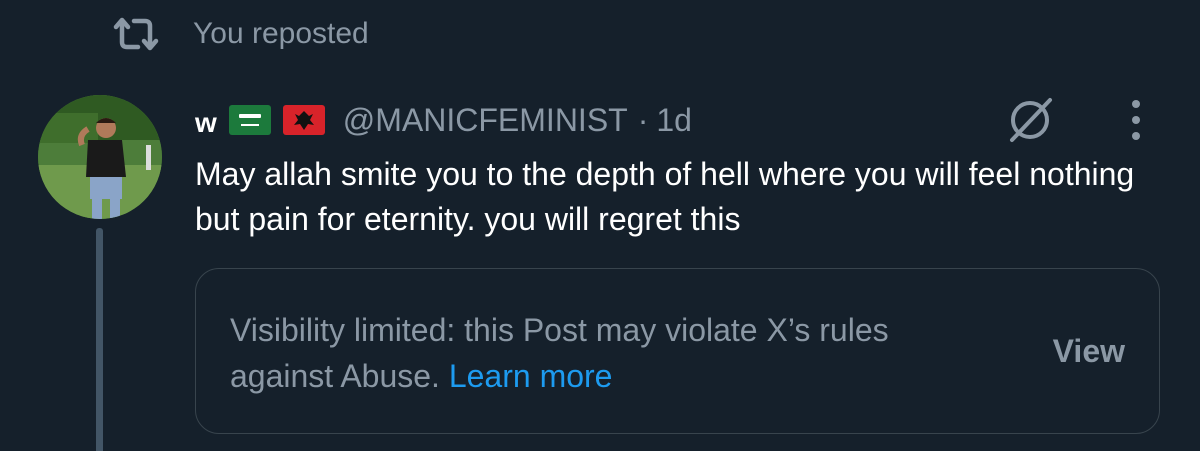 This screenshot has width=1200, height=451. What do you see at coordinates (1030, 120) in the screenshot?
I see `grok-icon` at bounding box center [1030, 120].